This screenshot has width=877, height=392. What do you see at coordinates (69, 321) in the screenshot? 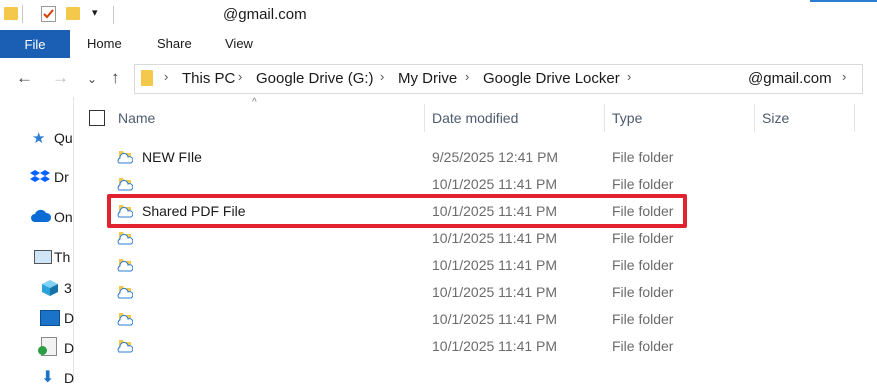
I see `nav-item-desktop: D` at bounding box center [69, 321].